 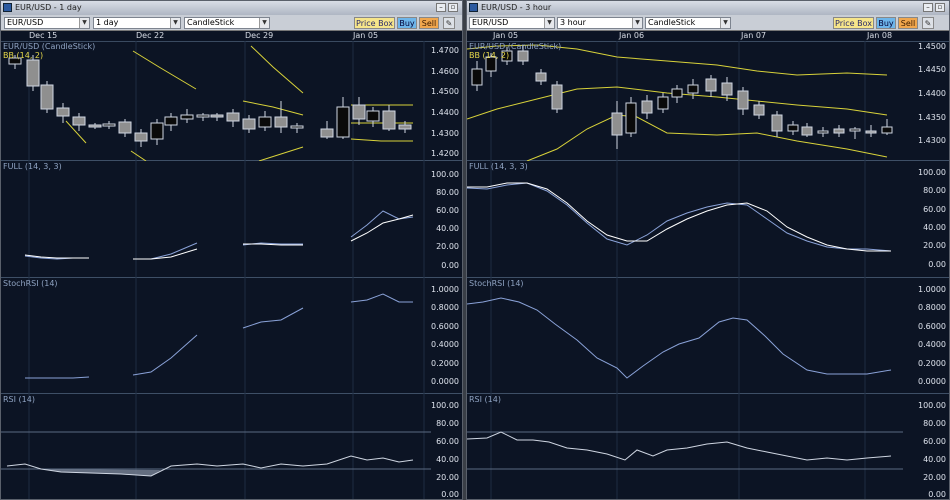 What do you see at coordinates (445, 307) in the screenshot?
I see `stochrsi-tick: 0.8000` at bounding box center [445, 307].